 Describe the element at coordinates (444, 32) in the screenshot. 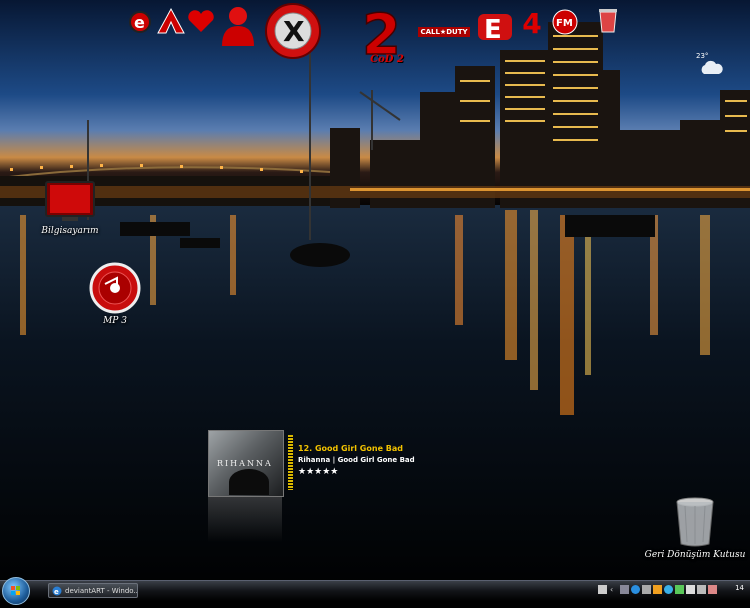

I see `call-of-duty-icon: CALL★DUTY` at that location.